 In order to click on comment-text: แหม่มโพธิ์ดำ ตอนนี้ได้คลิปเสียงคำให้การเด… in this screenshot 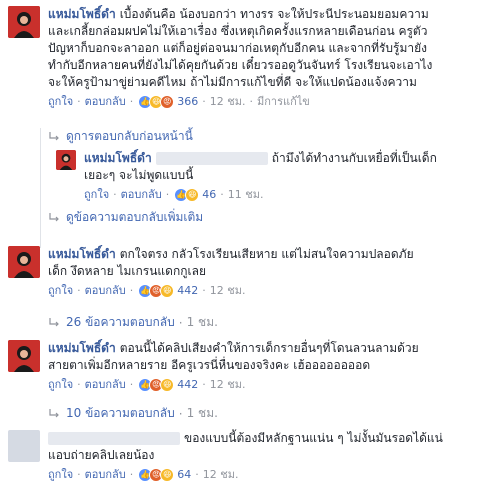, I will do `click(233, 356)`.